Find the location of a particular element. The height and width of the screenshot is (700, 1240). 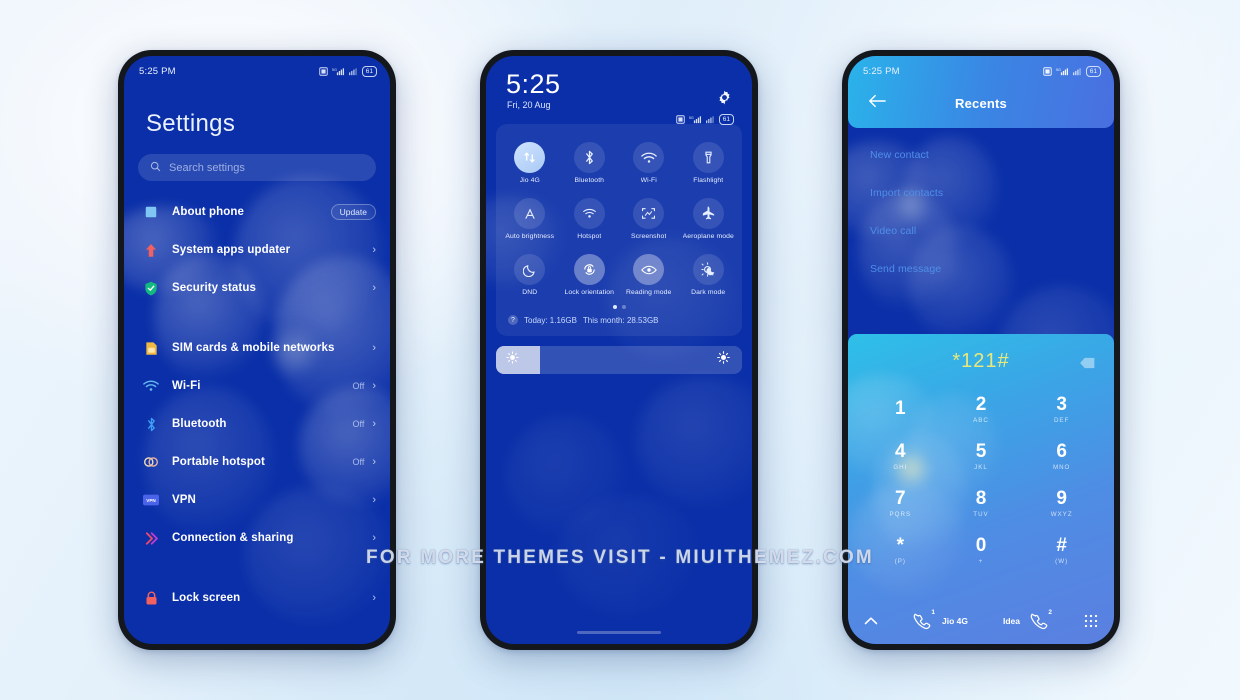

key-sub: MNO is located at coordinates (1061, 467).